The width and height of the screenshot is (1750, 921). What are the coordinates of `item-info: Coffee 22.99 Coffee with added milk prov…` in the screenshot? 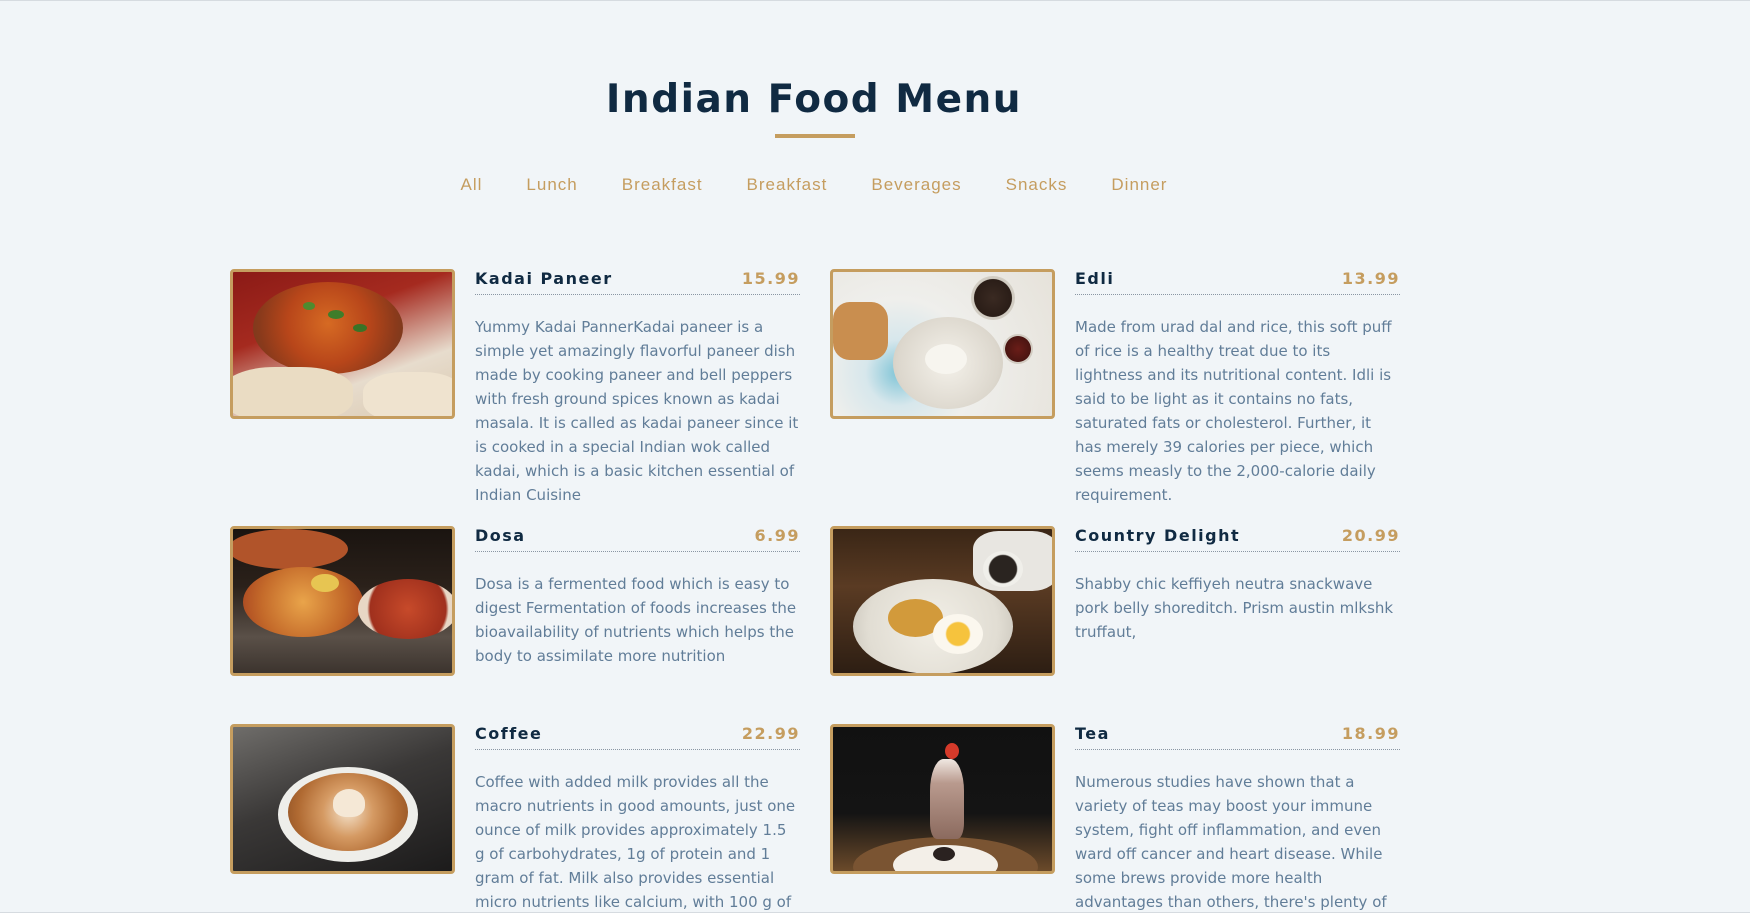 It's located at (637, 818).